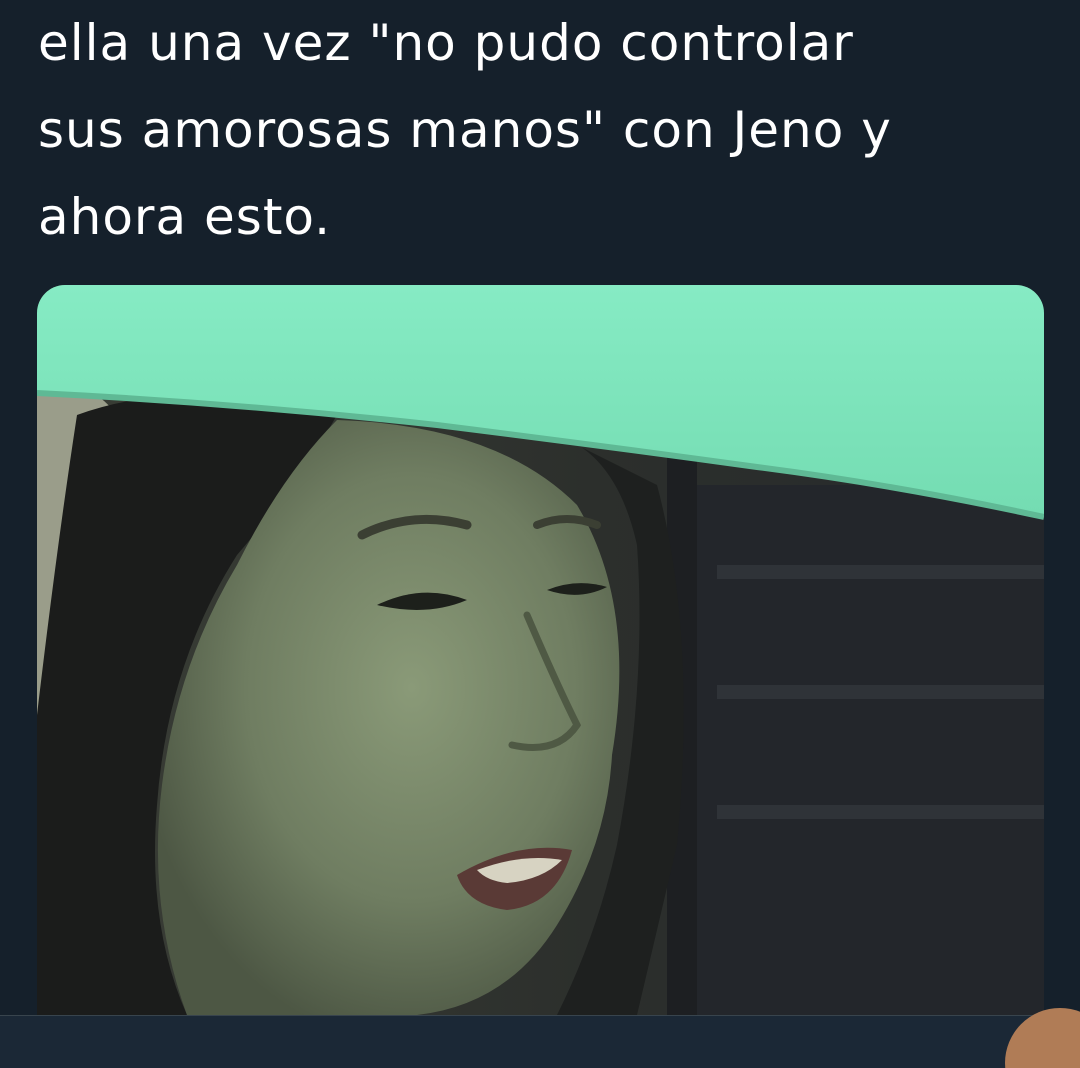 This screenshot has width=1080, height=1068. What do you see at coordinates (540, 1041) in the screenshot?
I see `tweet-actions-bar` at bounding box center [540, 1041].